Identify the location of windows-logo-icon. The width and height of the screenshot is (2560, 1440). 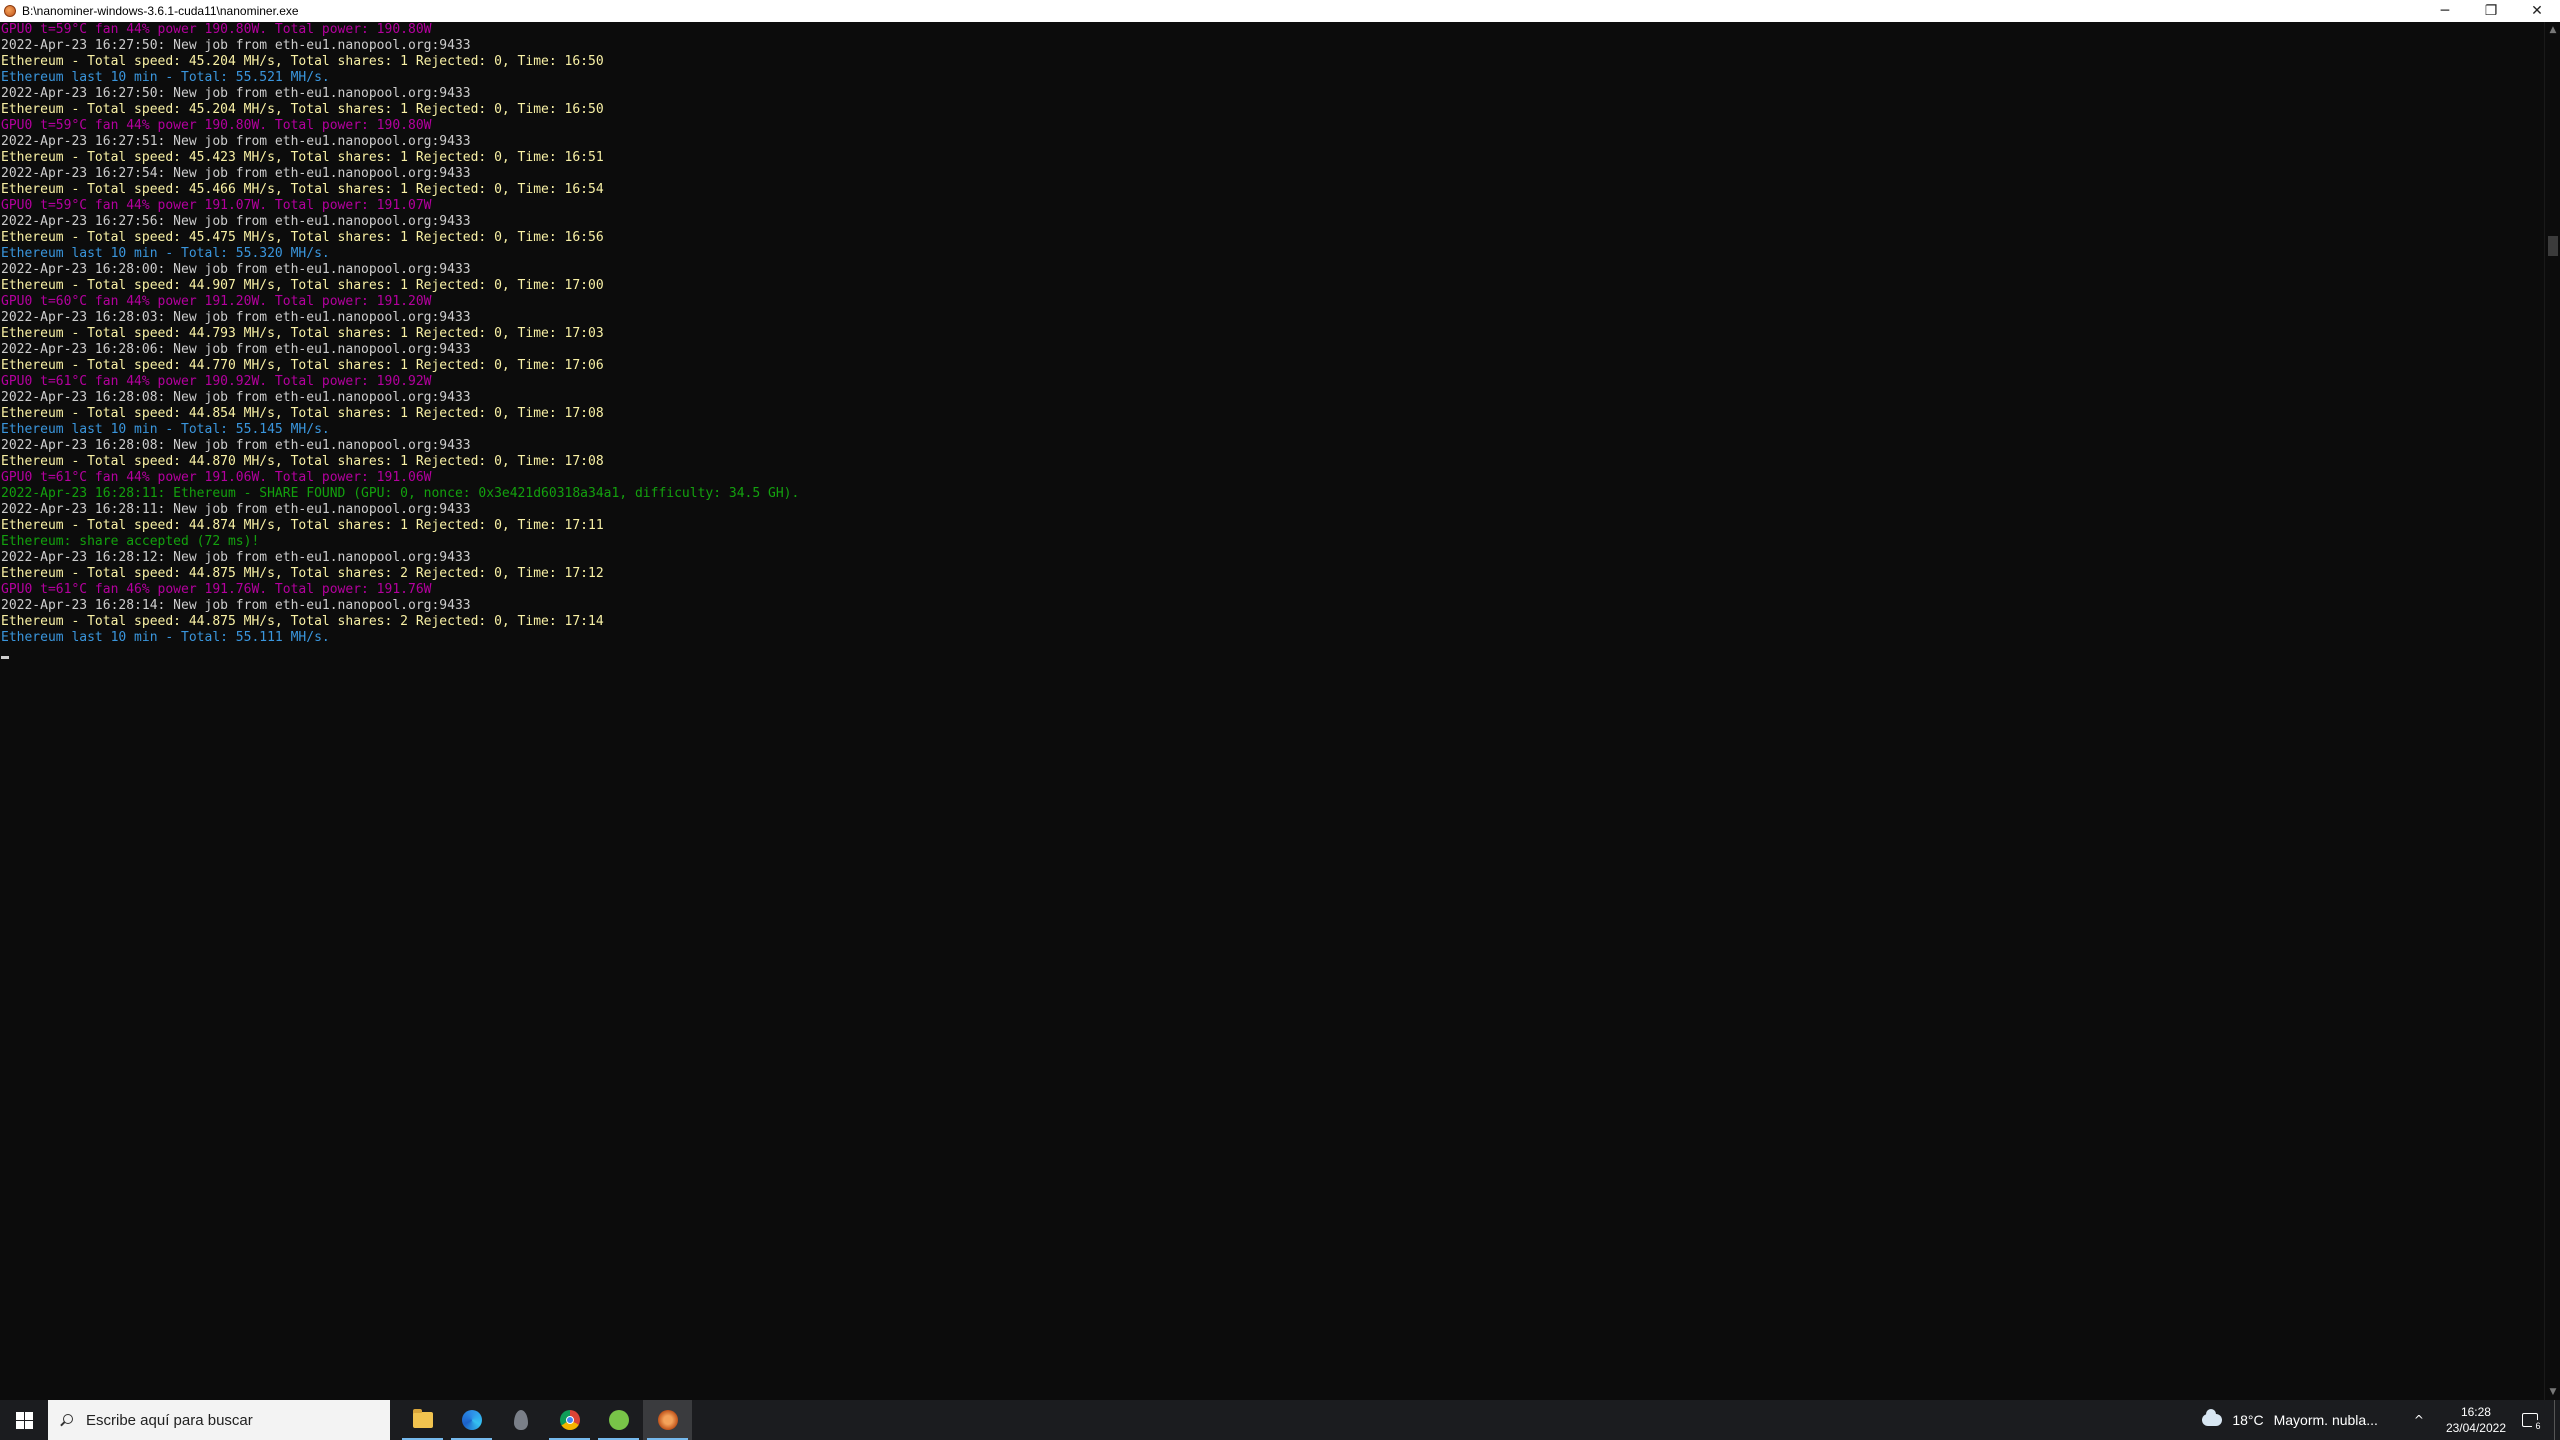
(24, 1420).